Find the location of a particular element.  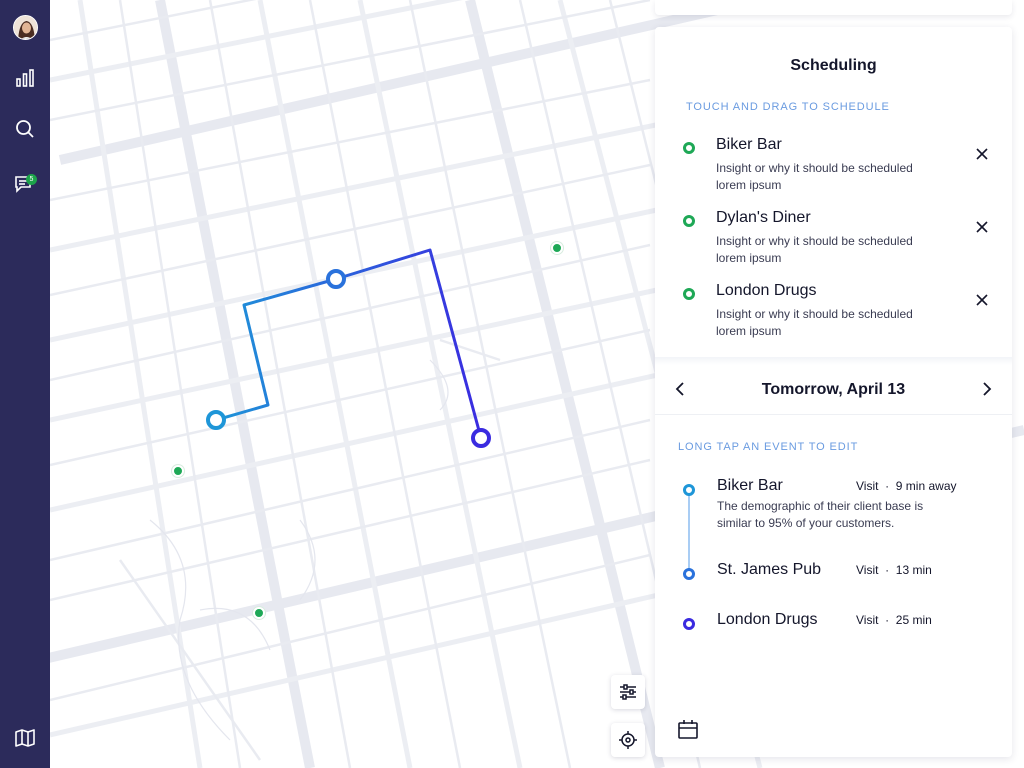

event-meta: Visit · 25 min is located at coordinates (894, 620).